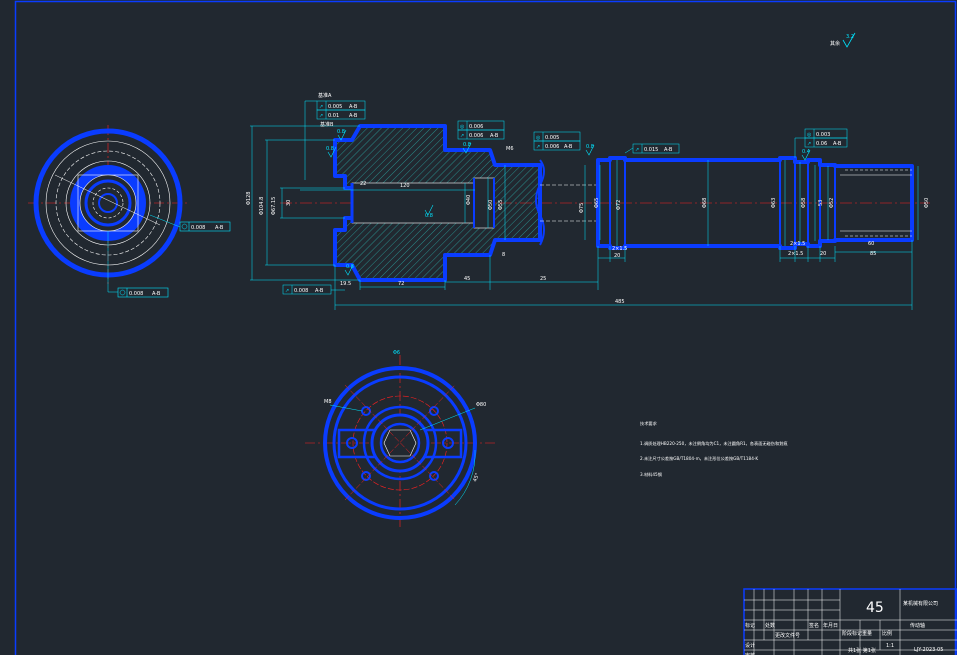 The image size is (957, 655). Describe the element at coordinates (503, 255) in the screenshot. I see `svg-text: 8` at that location.